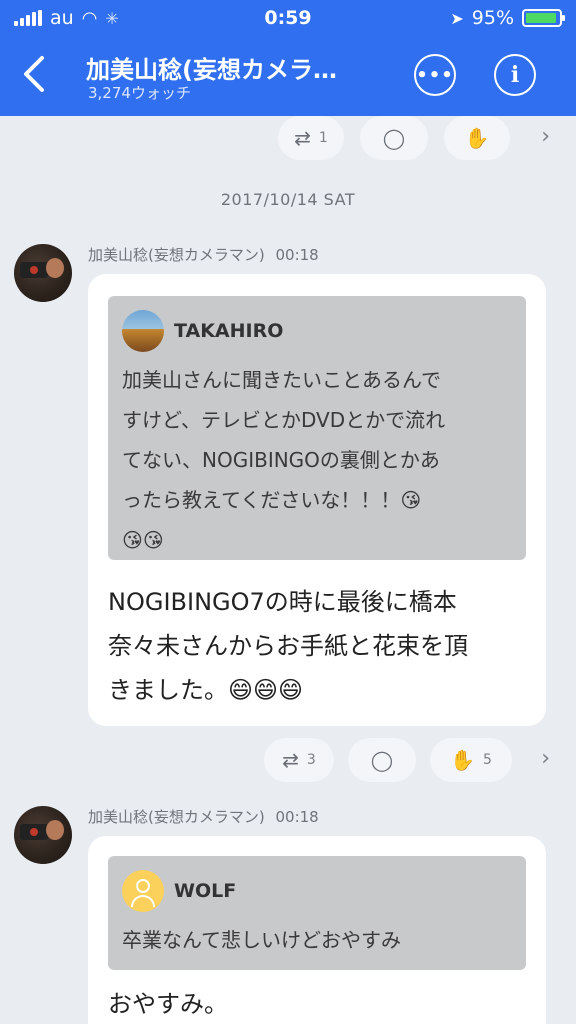 The width and height of the screenshot is (576, 1024). Describe the element at coordinates (282, 602) in the screenshot. I see `message-line: NOGIBINGO7の時に最後に橋本` at that location.